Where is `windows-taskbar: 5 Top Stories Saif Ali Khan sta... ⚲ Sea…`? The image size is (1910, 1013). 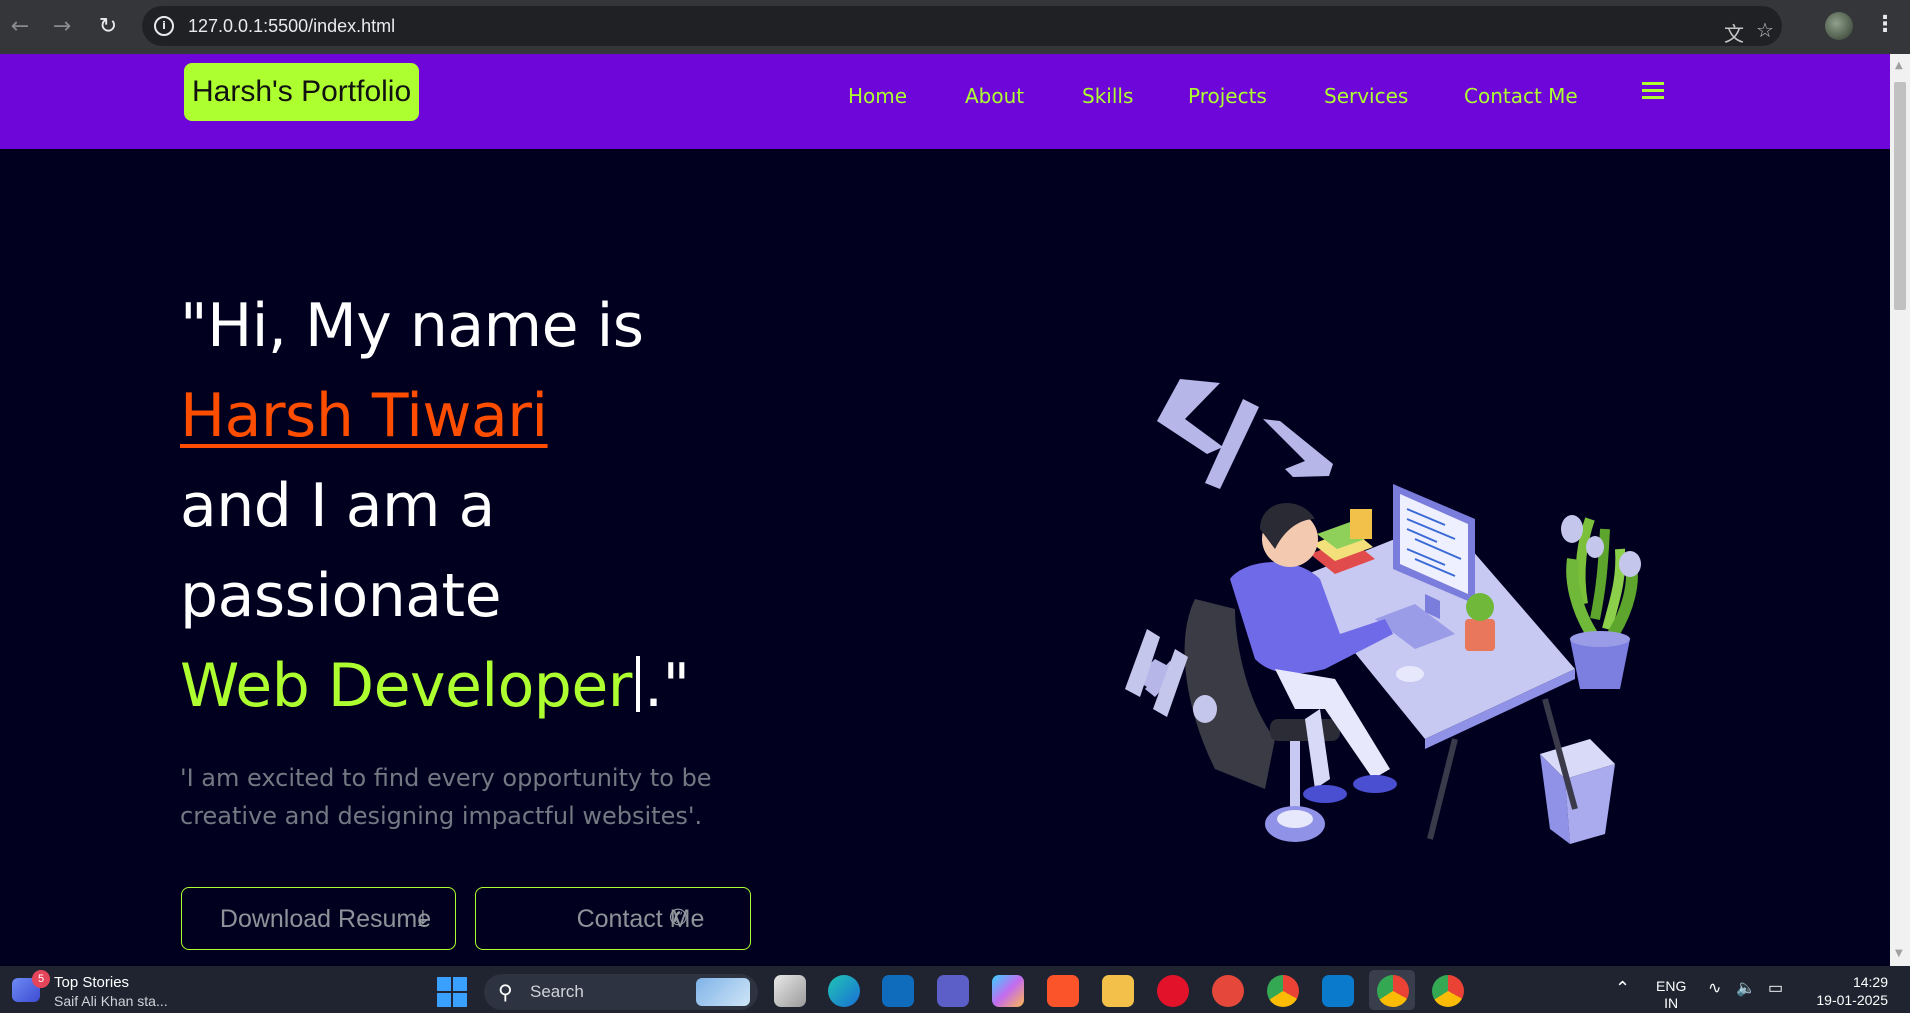 windows-taskbar: 5 Top Stories Saif Ali Khan sta... ⚲ Sea… is located at coordinates (955, 989).